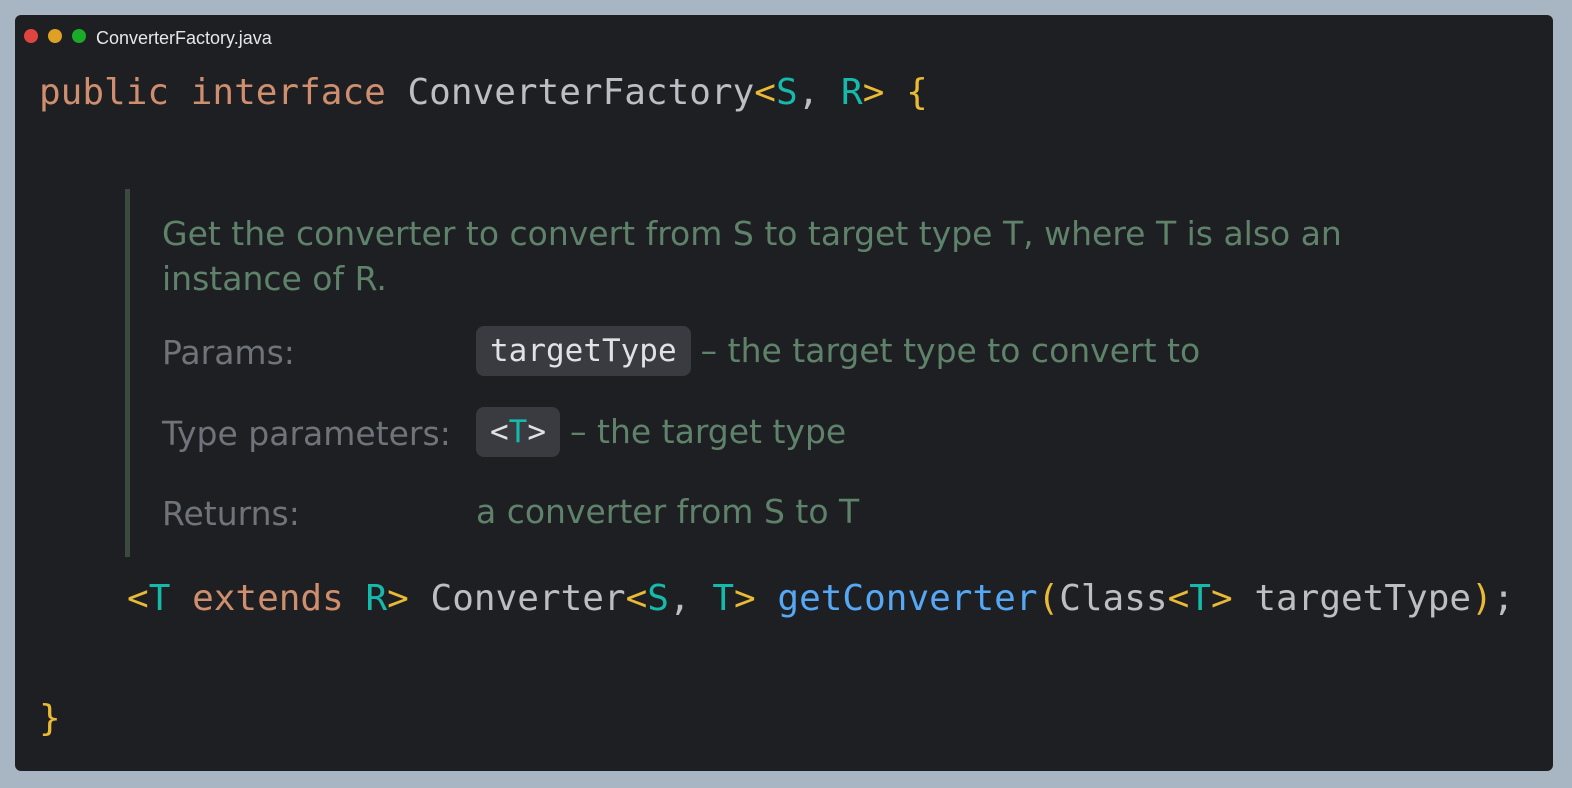 The width and height of the screenshot is (1572, 788). What do you see at coordinates (268, 598) in the screenshot?
I see `keyword-extends: extends` at bounding box center [268, 598].